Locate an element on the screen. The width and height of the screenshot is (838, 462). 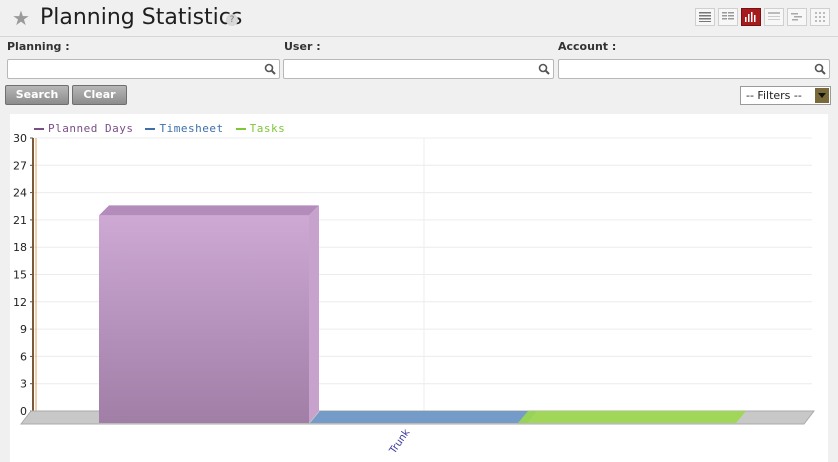
y-tick-label: 24 is located at coordinates (20, 193).